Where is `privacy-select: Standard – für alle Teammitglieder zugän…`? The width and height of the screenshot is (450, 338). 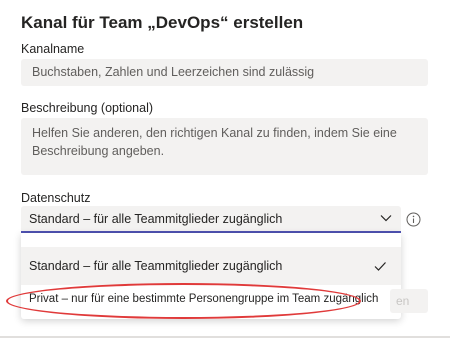
privacy-select: Standard – für alle Teammitglieder zugän… is located at coordinates (211, 219).